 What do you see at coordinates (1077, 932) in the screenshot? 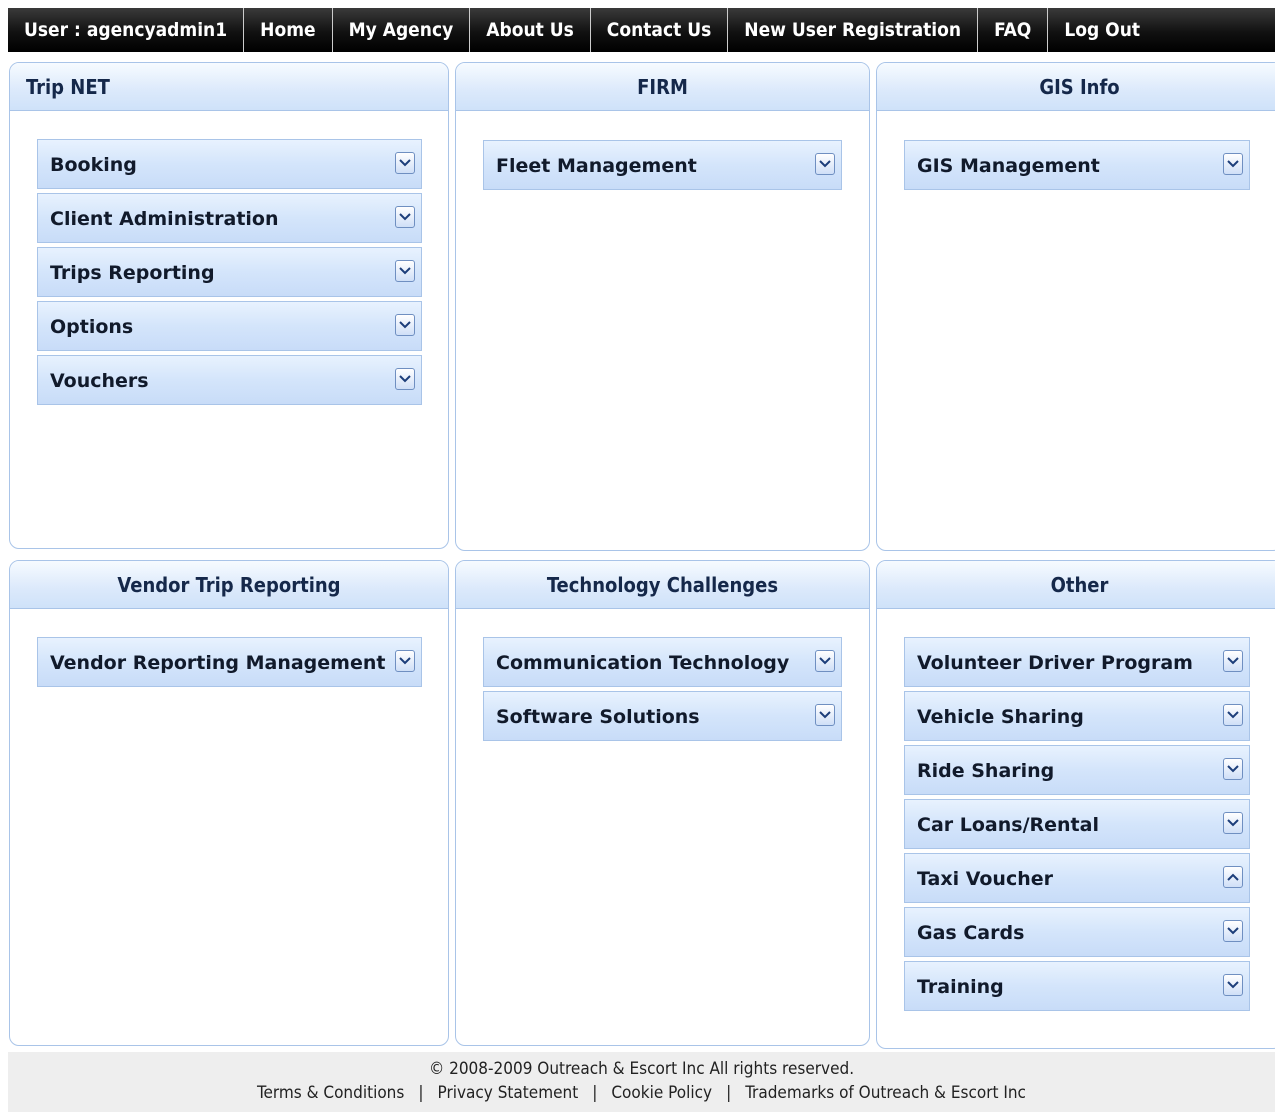
I see `menu-item-gas-cards: Gas Cards` at bounding box center [1077, 932].